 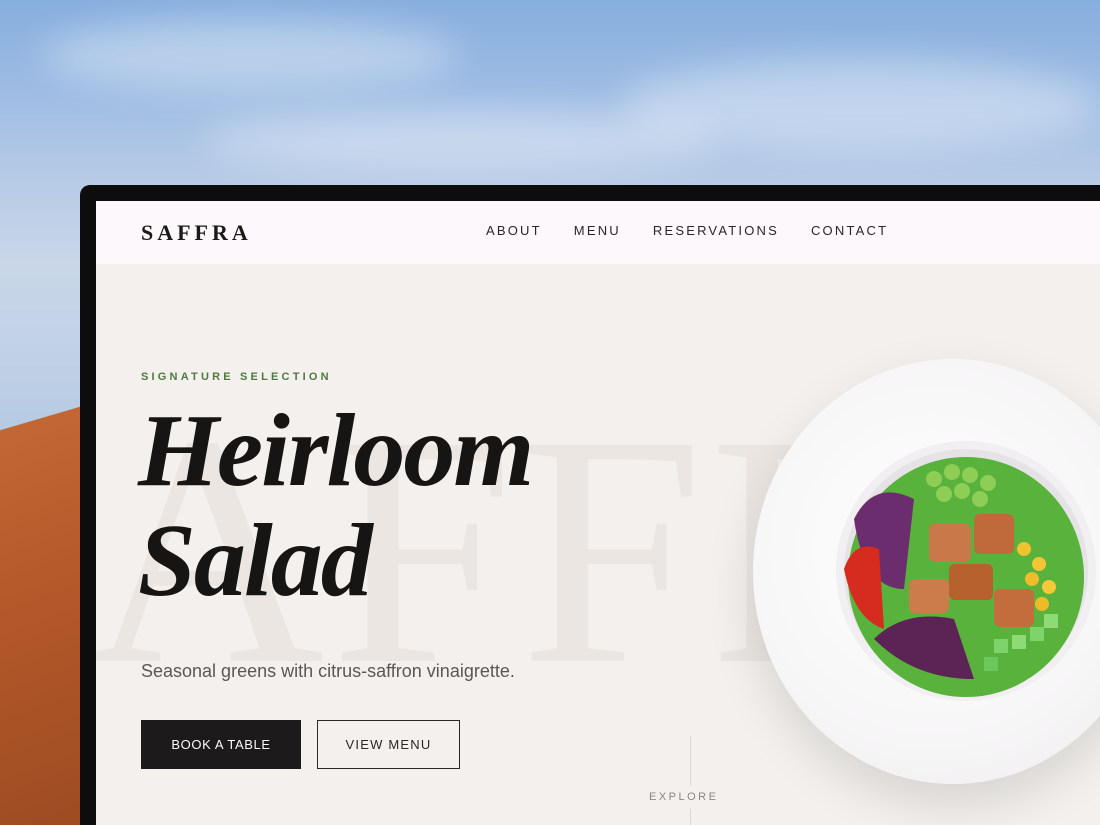 I want to click on top-navigation: SAFFRA ABOUT MENU RESERVATIONS CONTACT, so click(x=598, y=232).